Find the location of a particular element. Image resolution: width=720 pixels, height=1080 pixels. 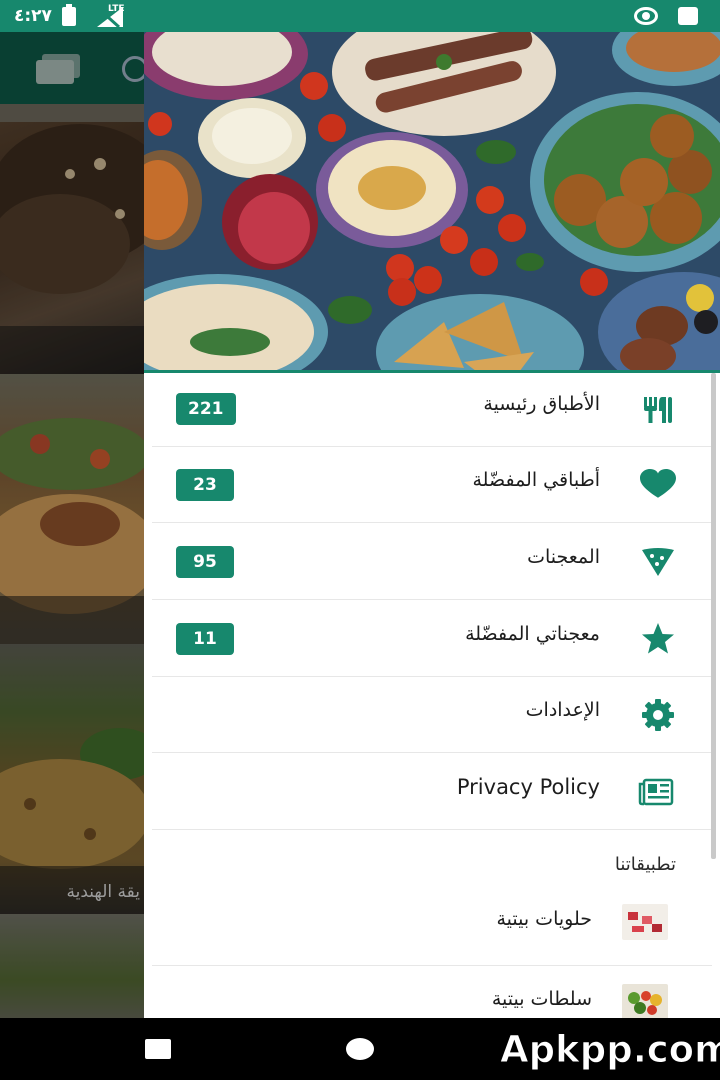

app-item-salads: سلطات بيتية is located at coordinates (432, 993).